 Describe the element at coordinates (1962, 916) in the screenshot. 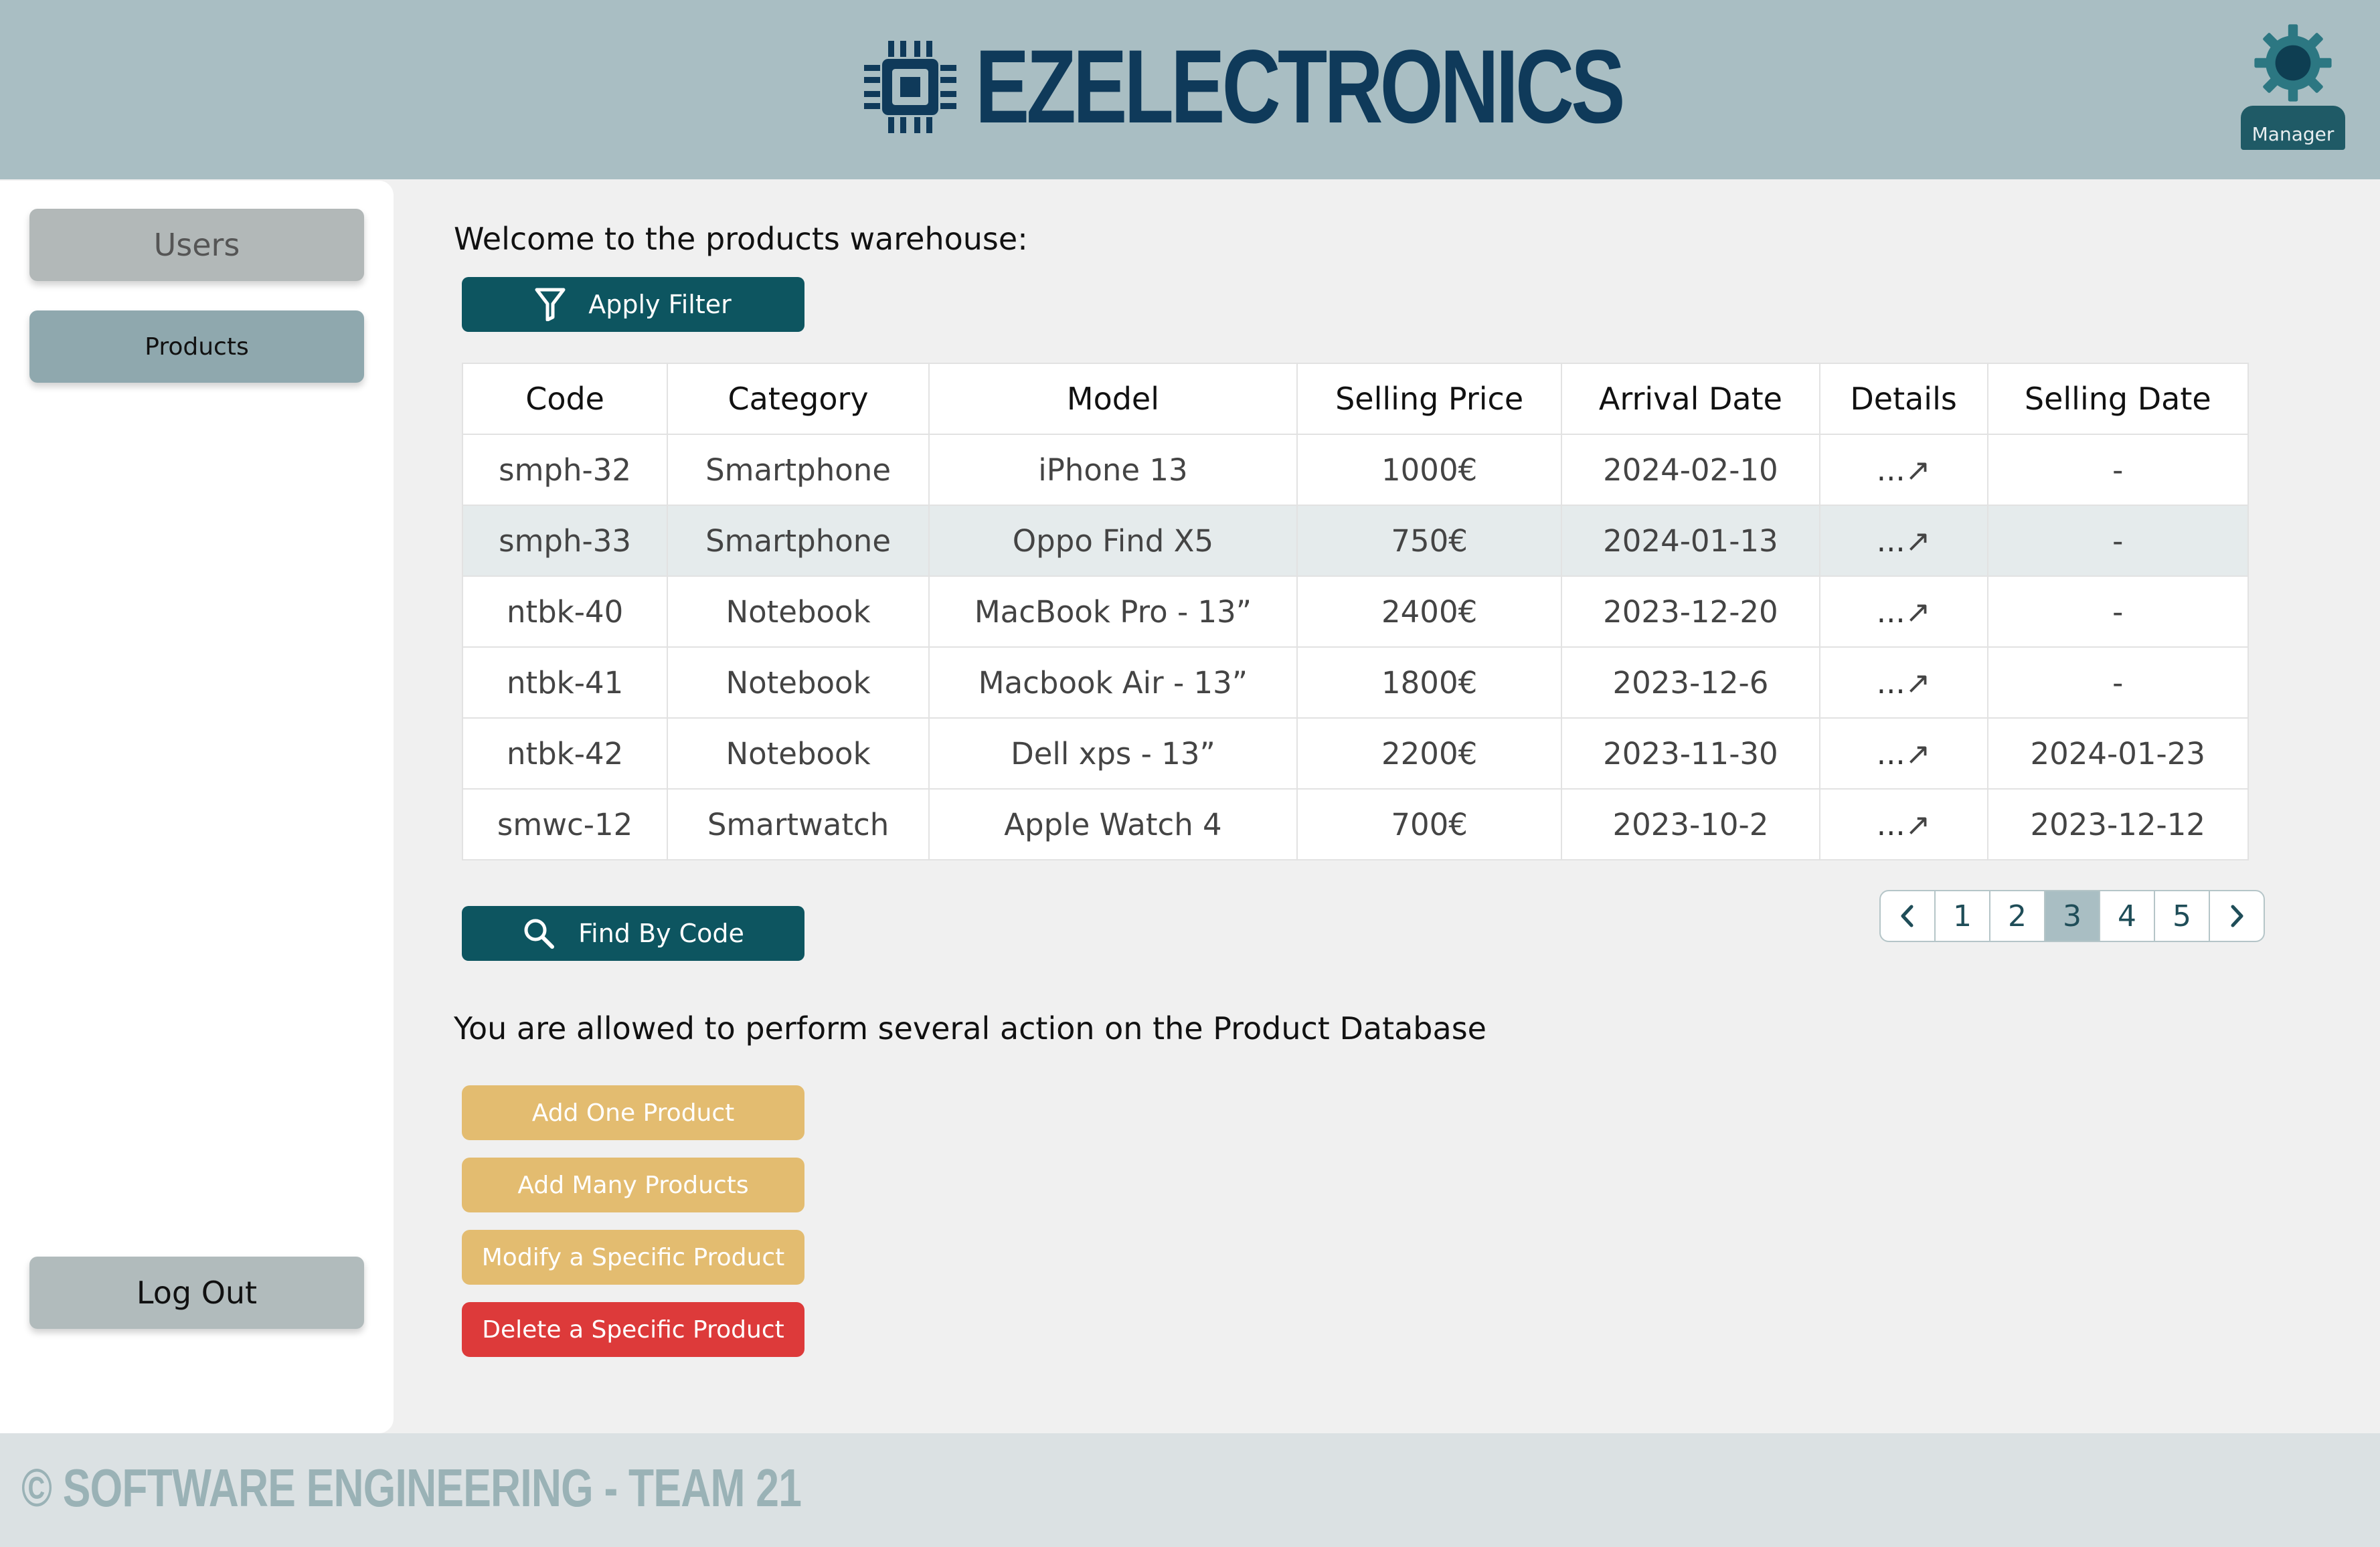

I see `page-button-1: 1` at that location.